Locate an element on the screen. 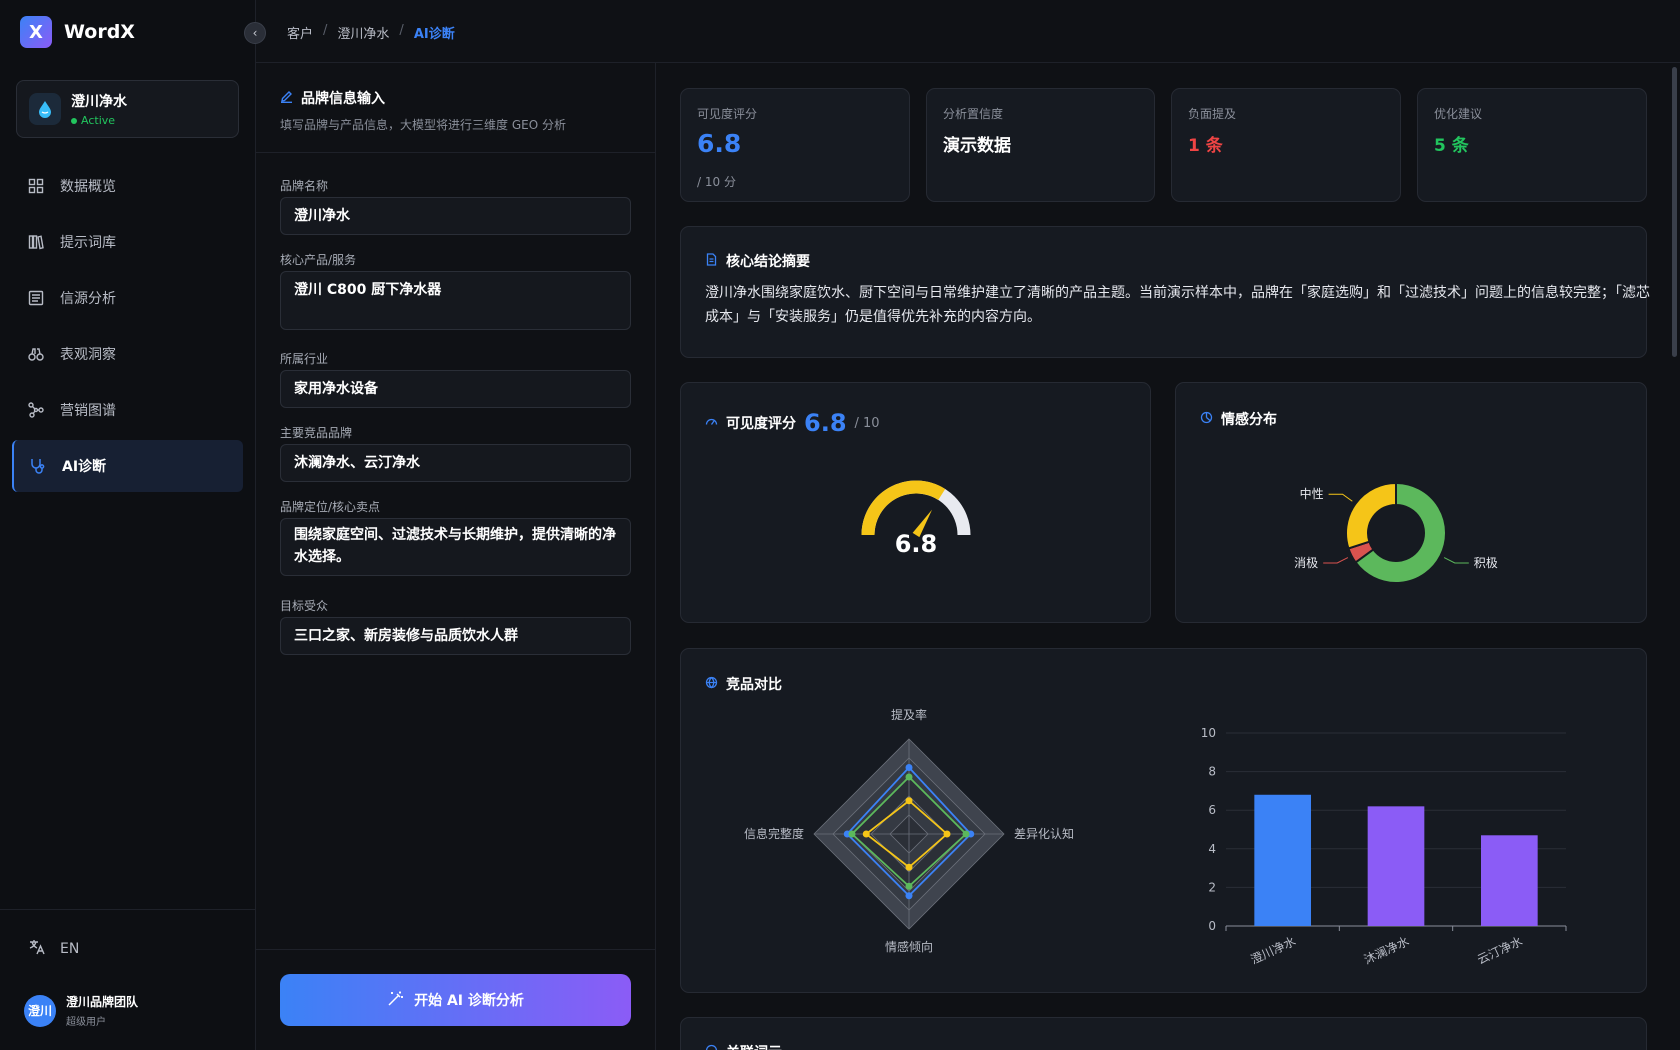  gauge-fill is located at coordinates (903, 508).